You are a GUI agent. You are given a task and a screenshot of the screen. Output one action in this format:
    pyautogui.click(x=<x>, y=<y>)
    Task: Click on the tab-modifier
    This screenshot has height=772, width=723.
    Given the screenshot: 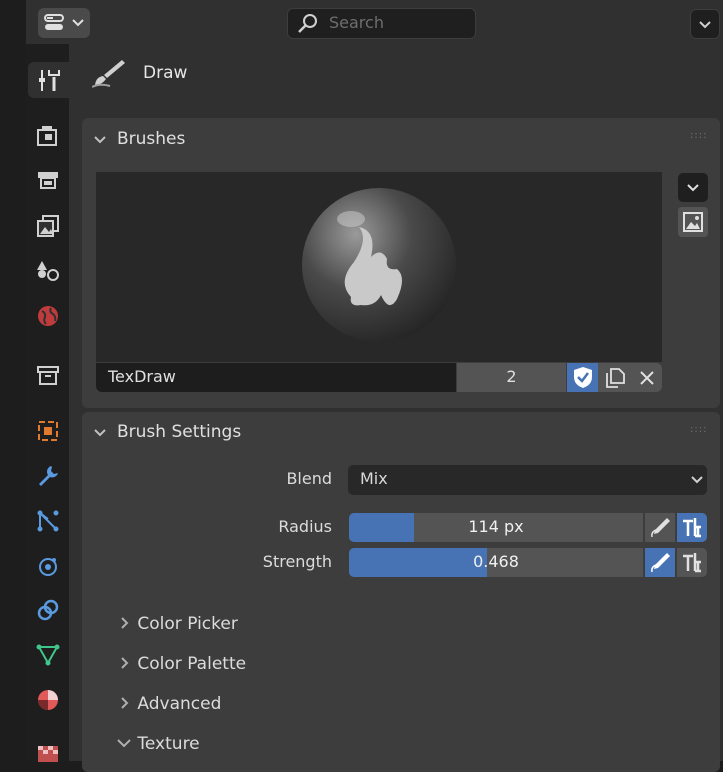 What is the action you would take?
    pyautogui.click(x=48, y=476)
    